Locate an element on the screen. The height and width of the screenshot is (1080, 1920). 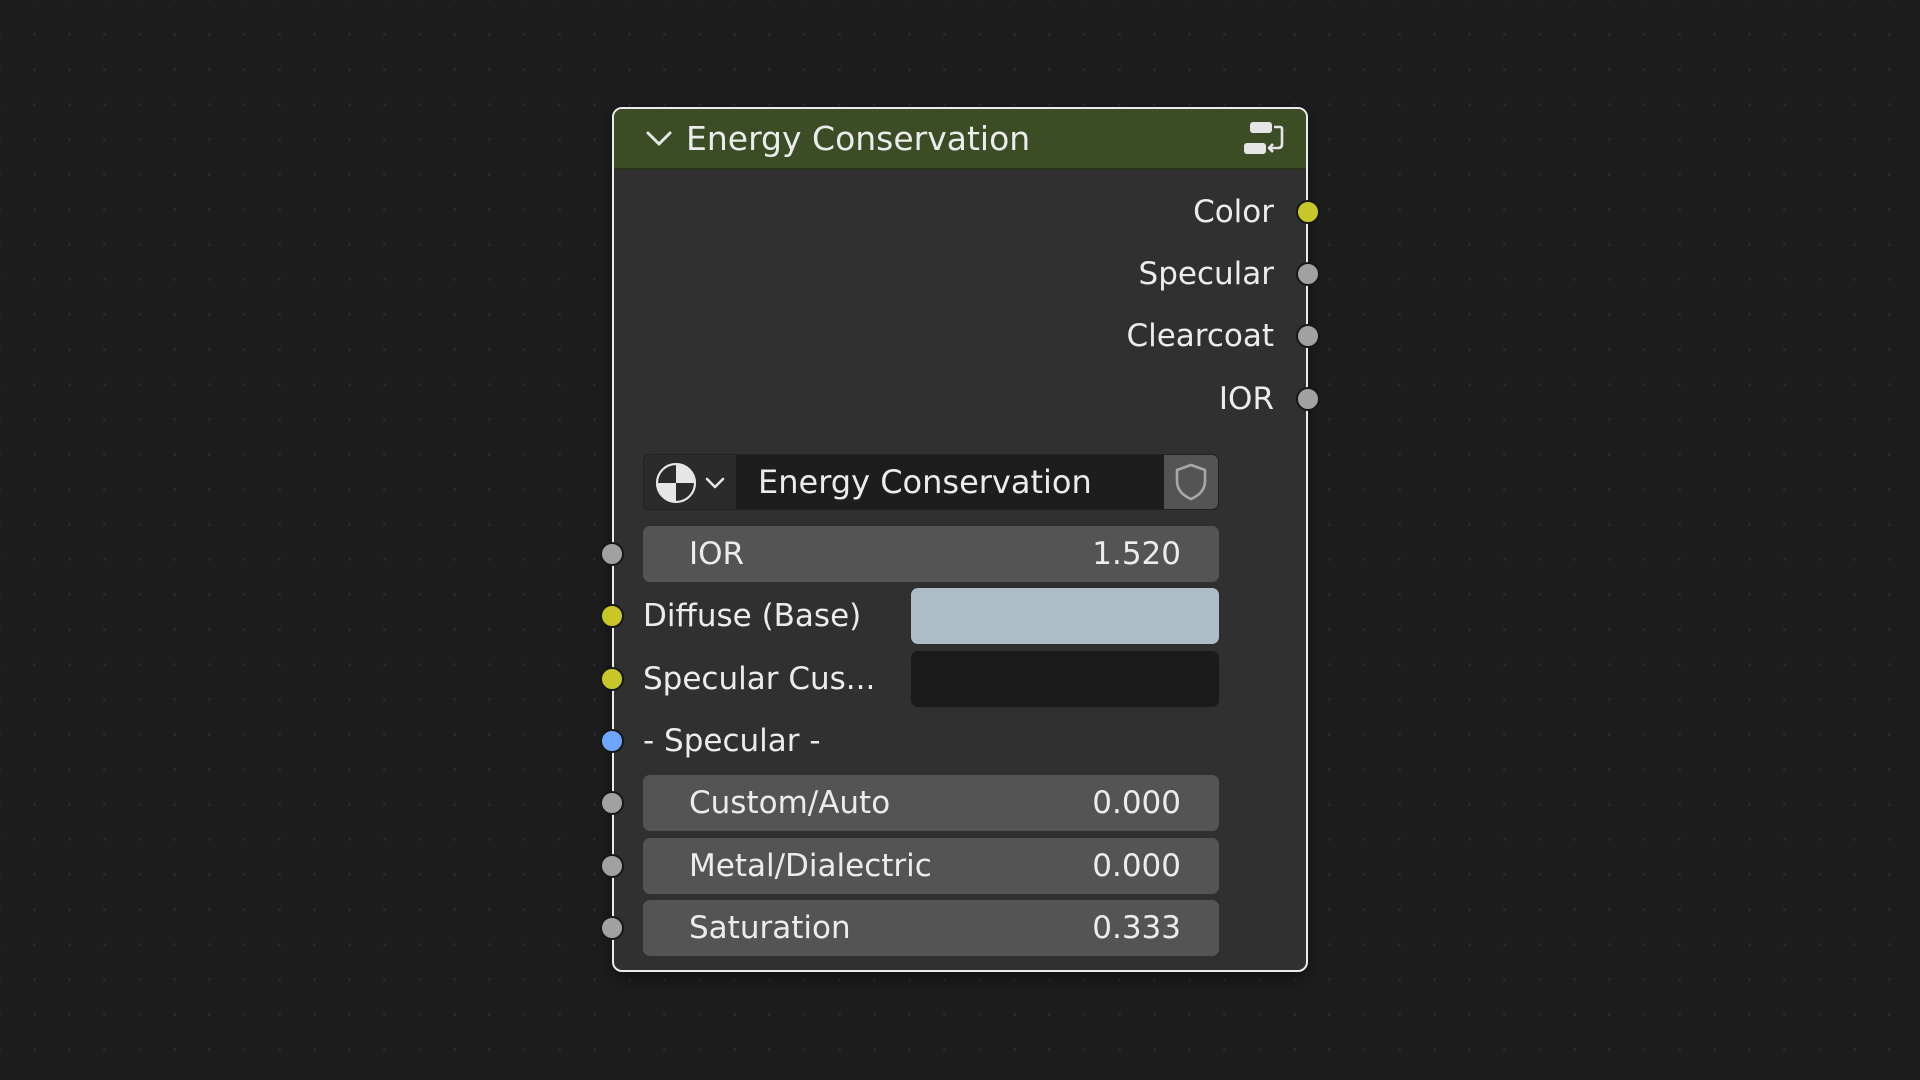
fake-user-button is located at coordinates (1191, 482).